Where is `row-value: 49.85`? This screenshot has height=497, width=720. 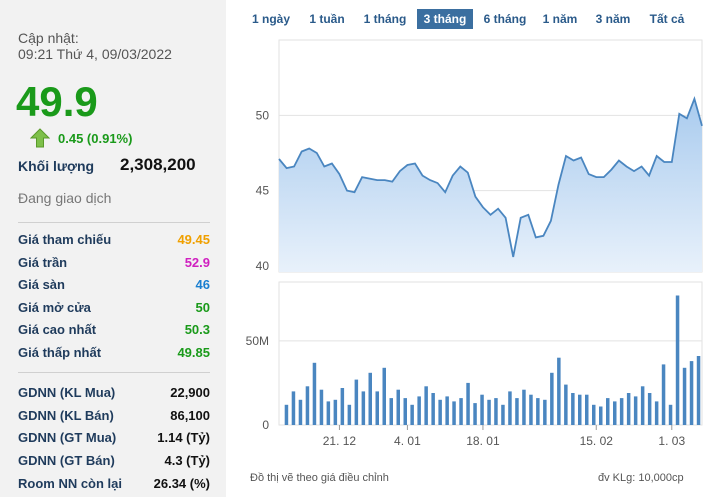 row-value: 49.85 is located at coordinates (193, 352).